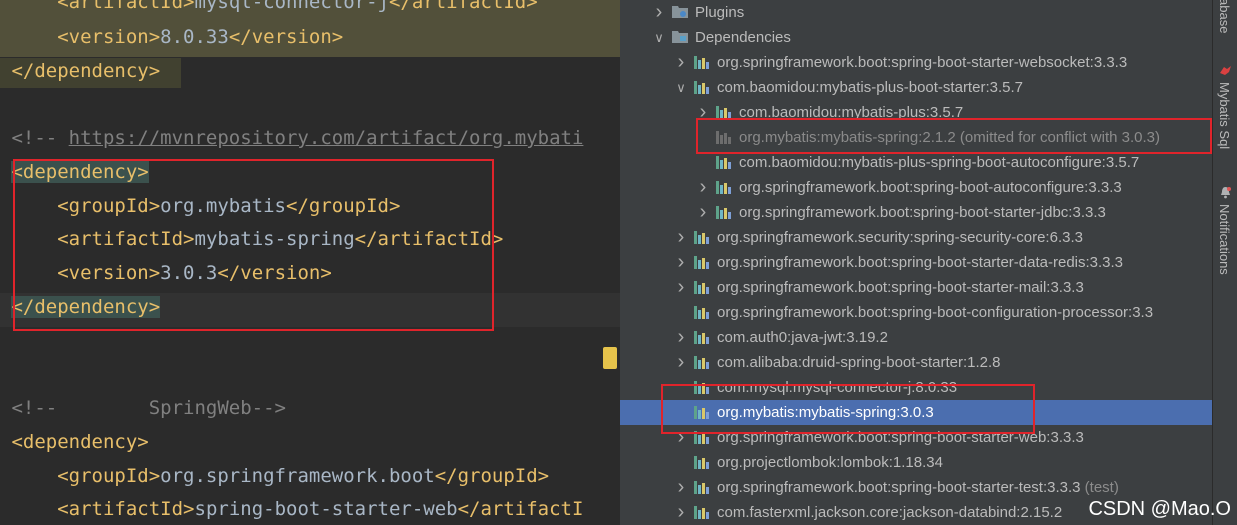 The image size is (1237, 525). What do you see at coordinates (310, 206) in the screenshot?
I see `code-line: <groupId>org.mybatis</groupId>` at bounding box center [310, 206].